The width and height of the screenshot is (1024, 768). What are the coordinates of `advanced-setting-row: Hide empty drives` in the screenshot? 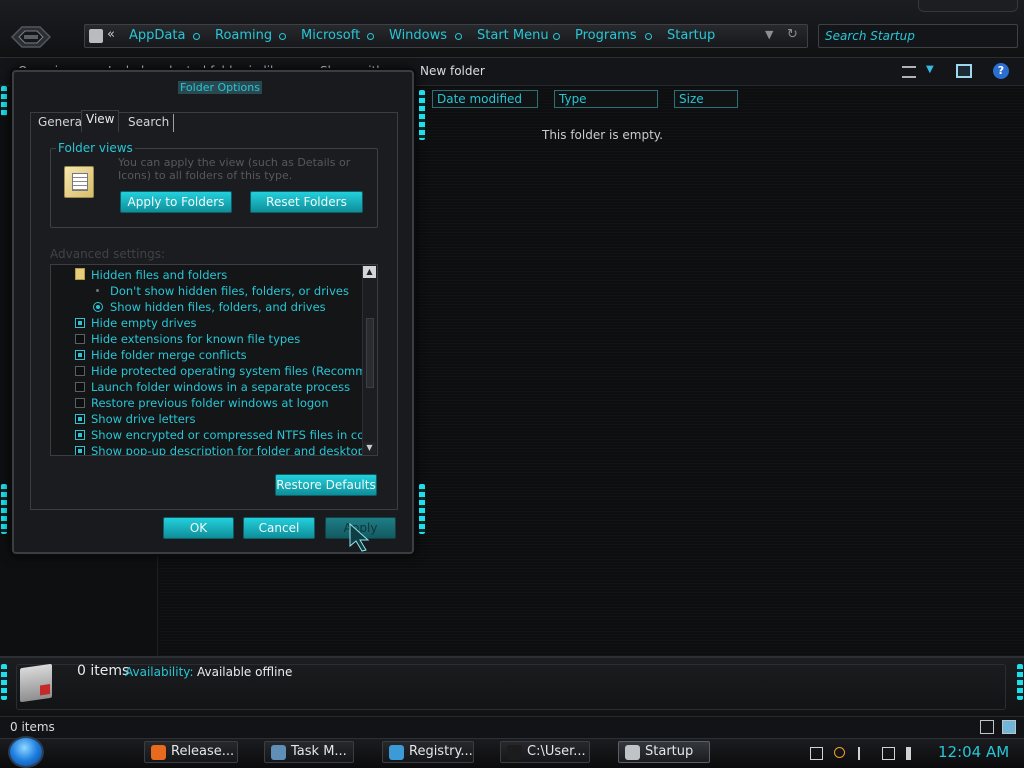 It's located at (210, 323).